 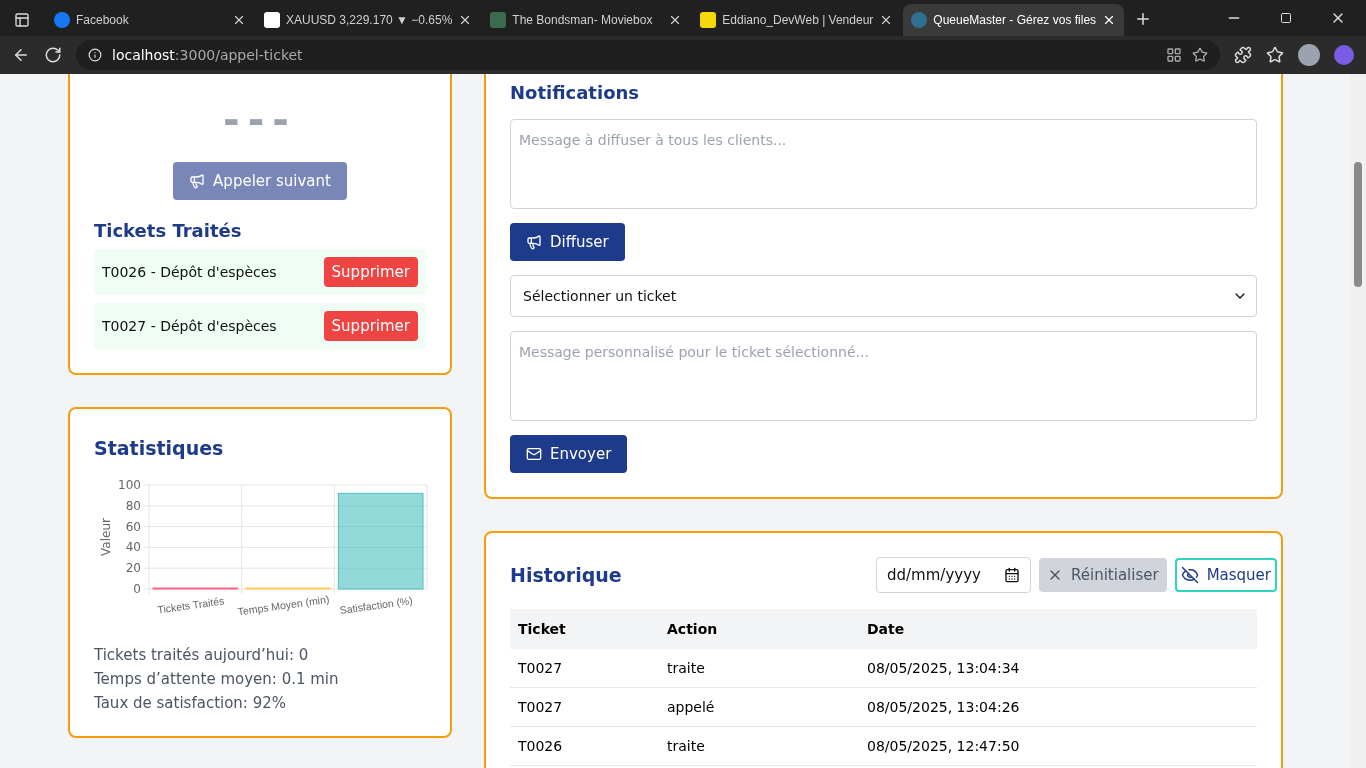 What do you see at coordinates (137, 589) in the screenshot?
I see `axis-tick-label: 0` at bounding box center [137, 589].